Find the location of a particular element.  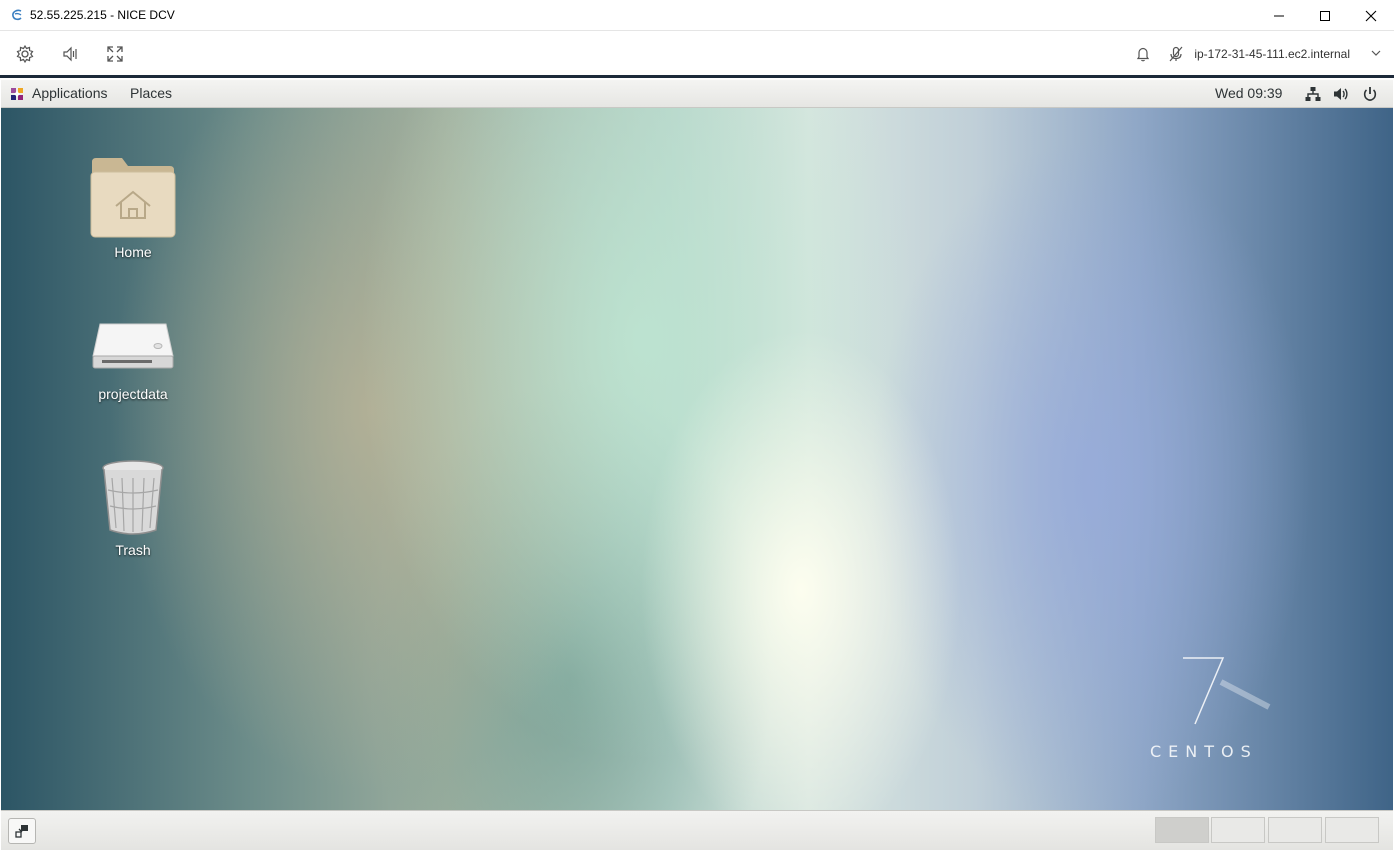

volume-icon is located at coordinates (1341, 94).